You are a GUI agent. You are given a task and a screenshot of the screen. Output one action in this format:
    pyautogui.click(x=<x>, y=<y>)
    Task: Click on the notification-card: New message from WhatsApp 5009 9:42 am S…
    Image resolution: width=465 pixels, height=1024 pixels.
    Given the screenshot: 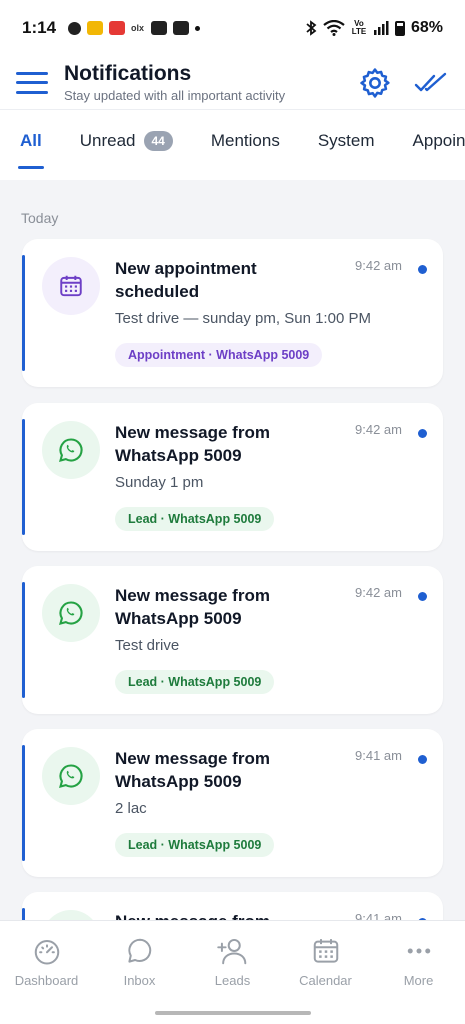 What is the action you would take?
    pyautogui.click(x=232, y=477)
    